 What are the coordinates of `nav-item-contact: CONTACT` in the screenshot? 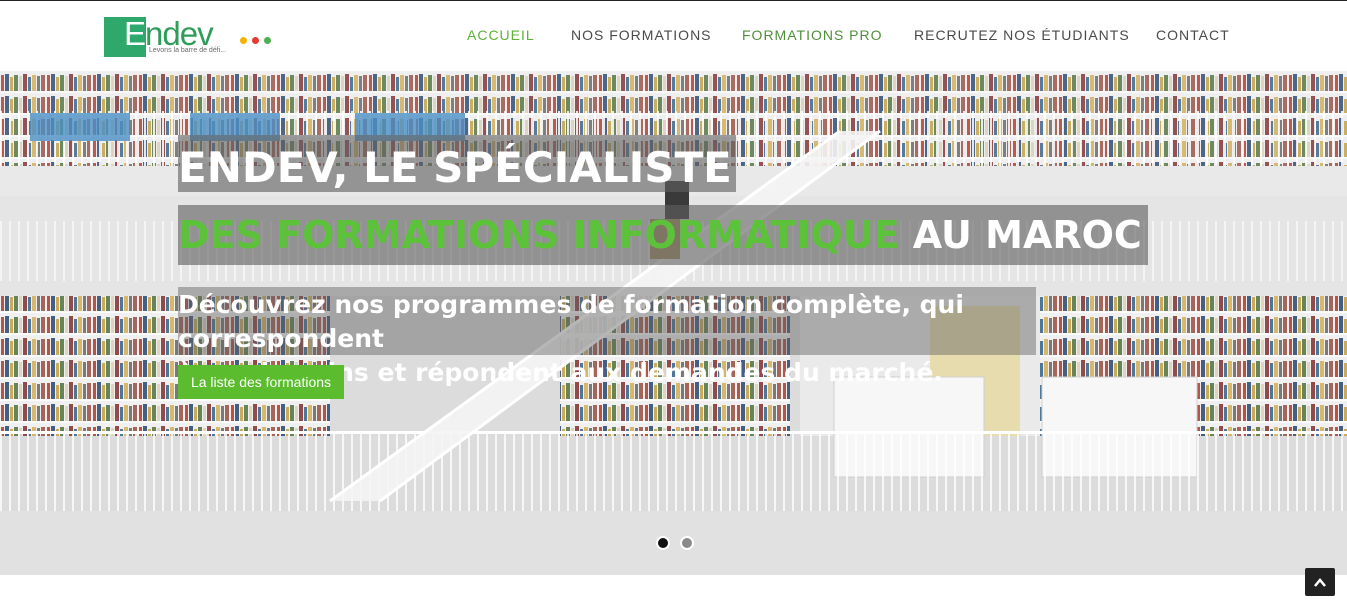 It's located at (1193, 35).